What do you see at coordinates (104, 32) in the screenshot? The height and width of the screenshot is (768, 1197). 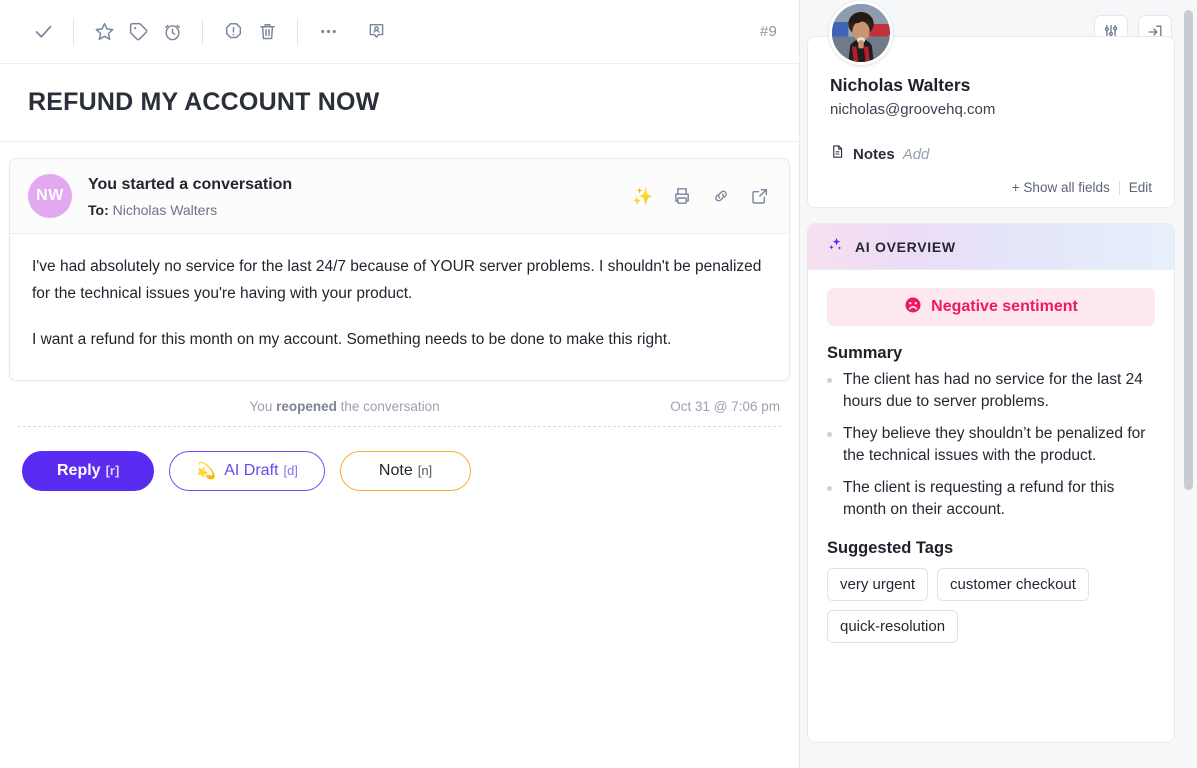 I see `star-icon` at bounding box center [104, 32].